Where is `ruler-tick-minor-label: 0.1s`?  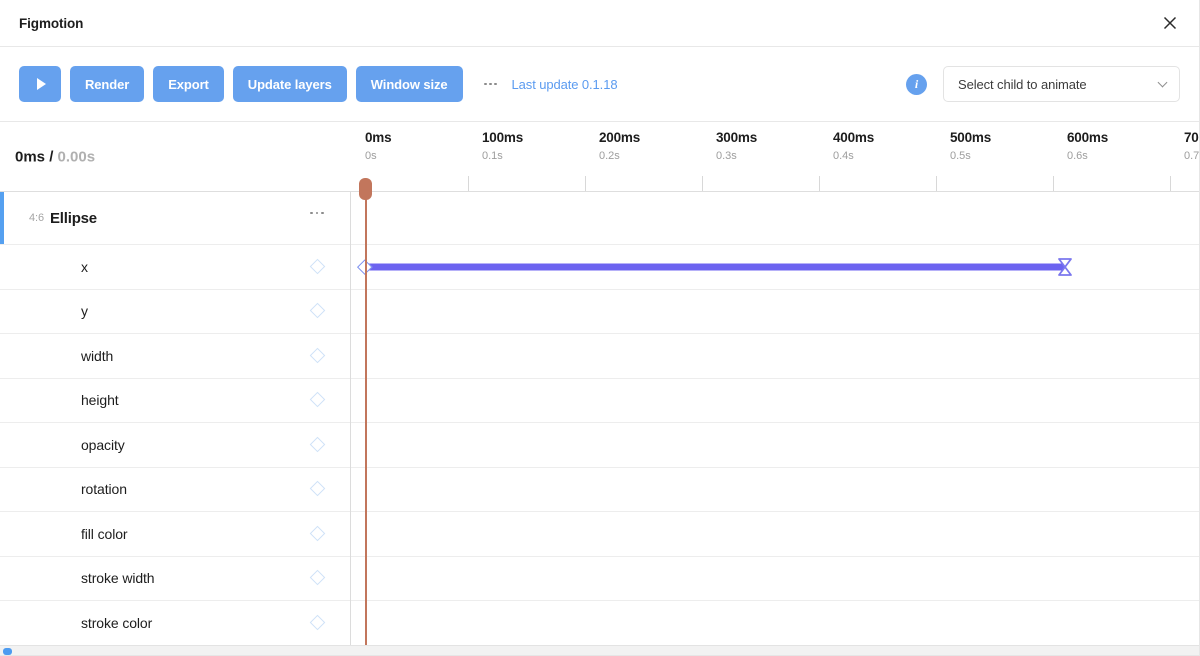
ruler-tick-minor-label: 0.1s is located at coordinates (492, 156).